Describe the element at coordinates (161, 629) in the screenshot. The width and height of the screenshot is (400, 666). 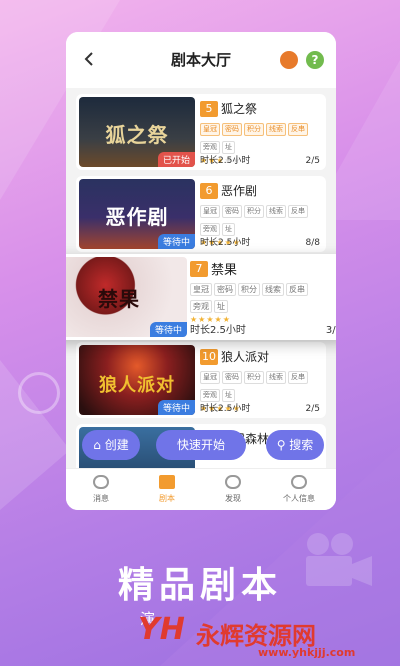
I see `watermark-logo: YH` at that location.